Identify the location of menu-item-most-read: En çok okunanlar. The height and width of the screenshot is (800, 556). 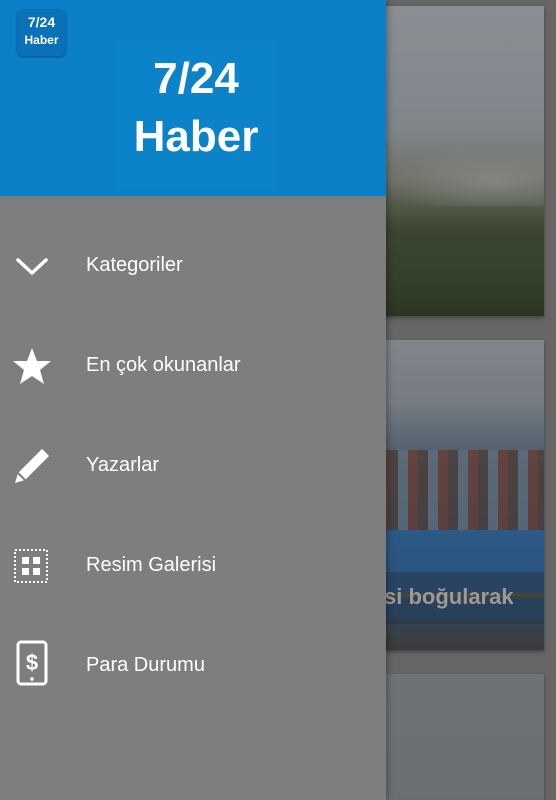
(193, 366).